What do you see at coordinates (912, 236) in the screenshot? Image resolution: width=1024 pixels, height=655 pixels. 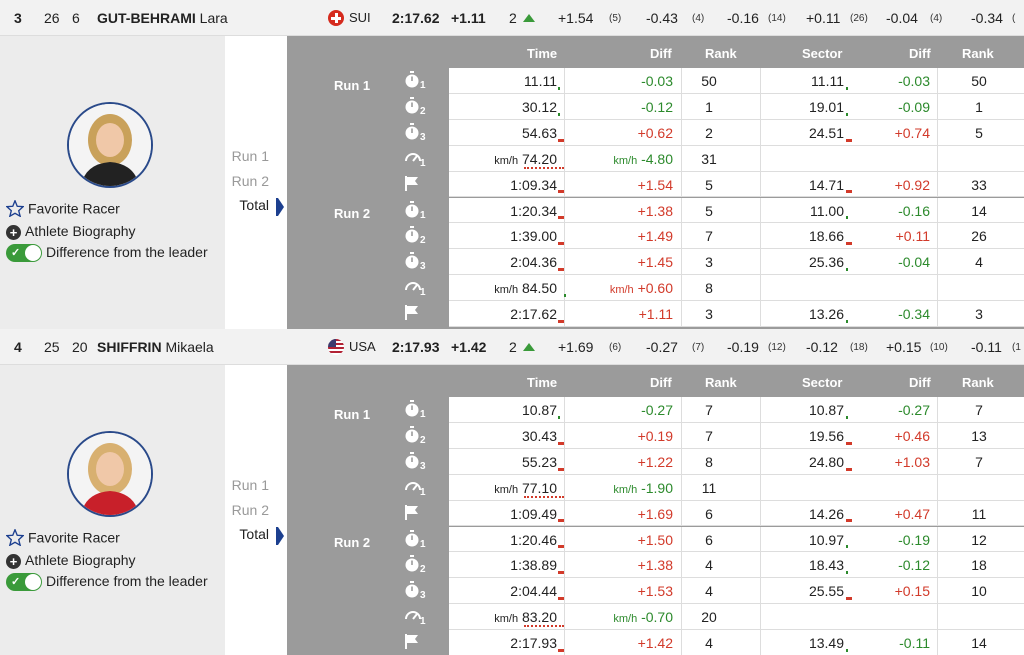 I see `sector-diff-cell: +0.11` at bounding box center [912, 236].